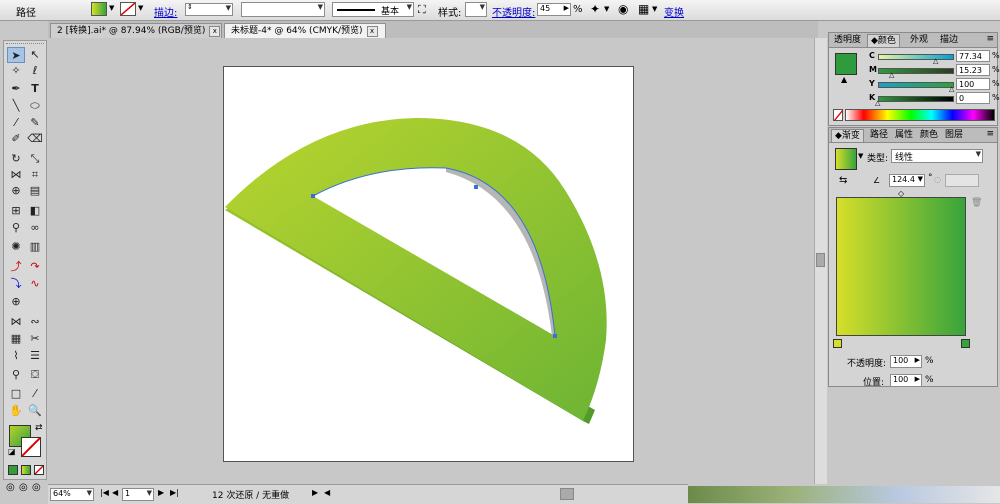 The height and width of the screenshot is (504, 1000). Describe the element at coordinates (283, 9) in the screenshot. I see `variable-width-profile: ▼` at that location.